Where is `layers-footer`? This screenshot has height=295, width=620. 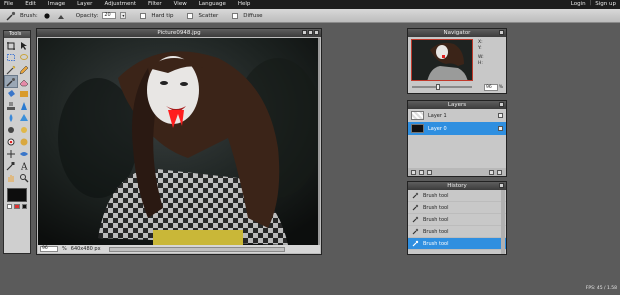 layers-footer is located at coordinates (457, 172).